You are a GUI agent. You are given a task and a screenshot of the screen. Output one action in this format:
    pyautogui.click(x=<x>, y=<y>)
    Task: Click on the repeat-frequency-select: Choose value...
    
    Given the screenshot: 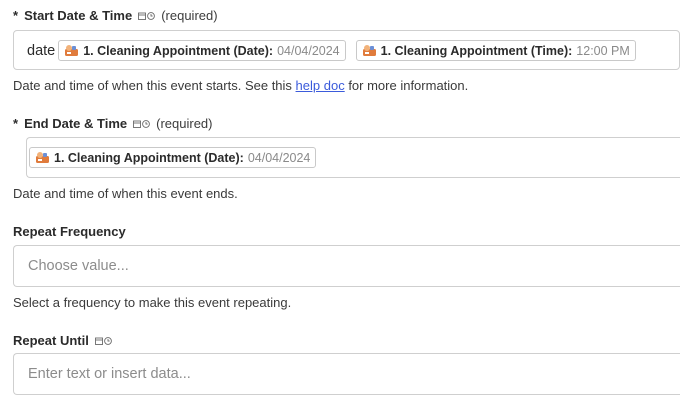 What is the action you would take?
    pyautogui.click(x=346, y=266)
    